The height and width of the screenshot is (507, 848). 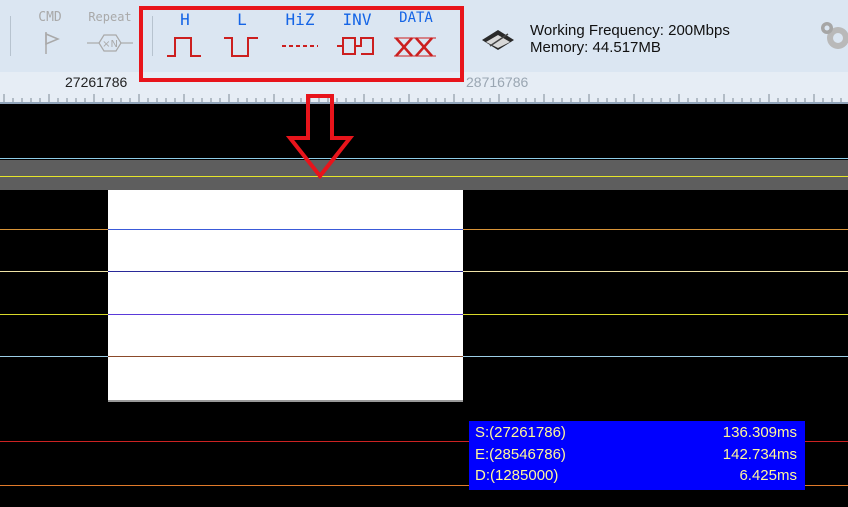 I want to click on cmd-button: CMD, so click(x=50, y=36).